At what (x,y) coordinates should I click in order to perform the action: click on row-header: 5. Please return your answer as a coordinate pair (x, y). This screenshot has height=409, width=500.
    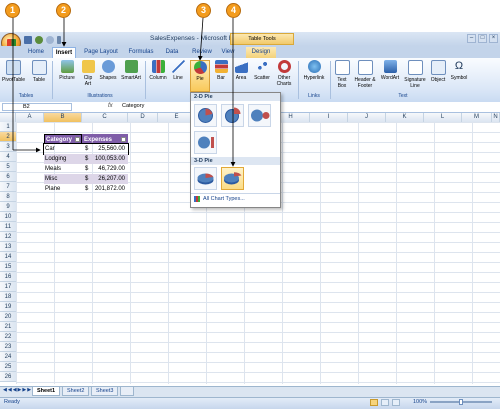
    Looking at the image, I should click on (8, 167).